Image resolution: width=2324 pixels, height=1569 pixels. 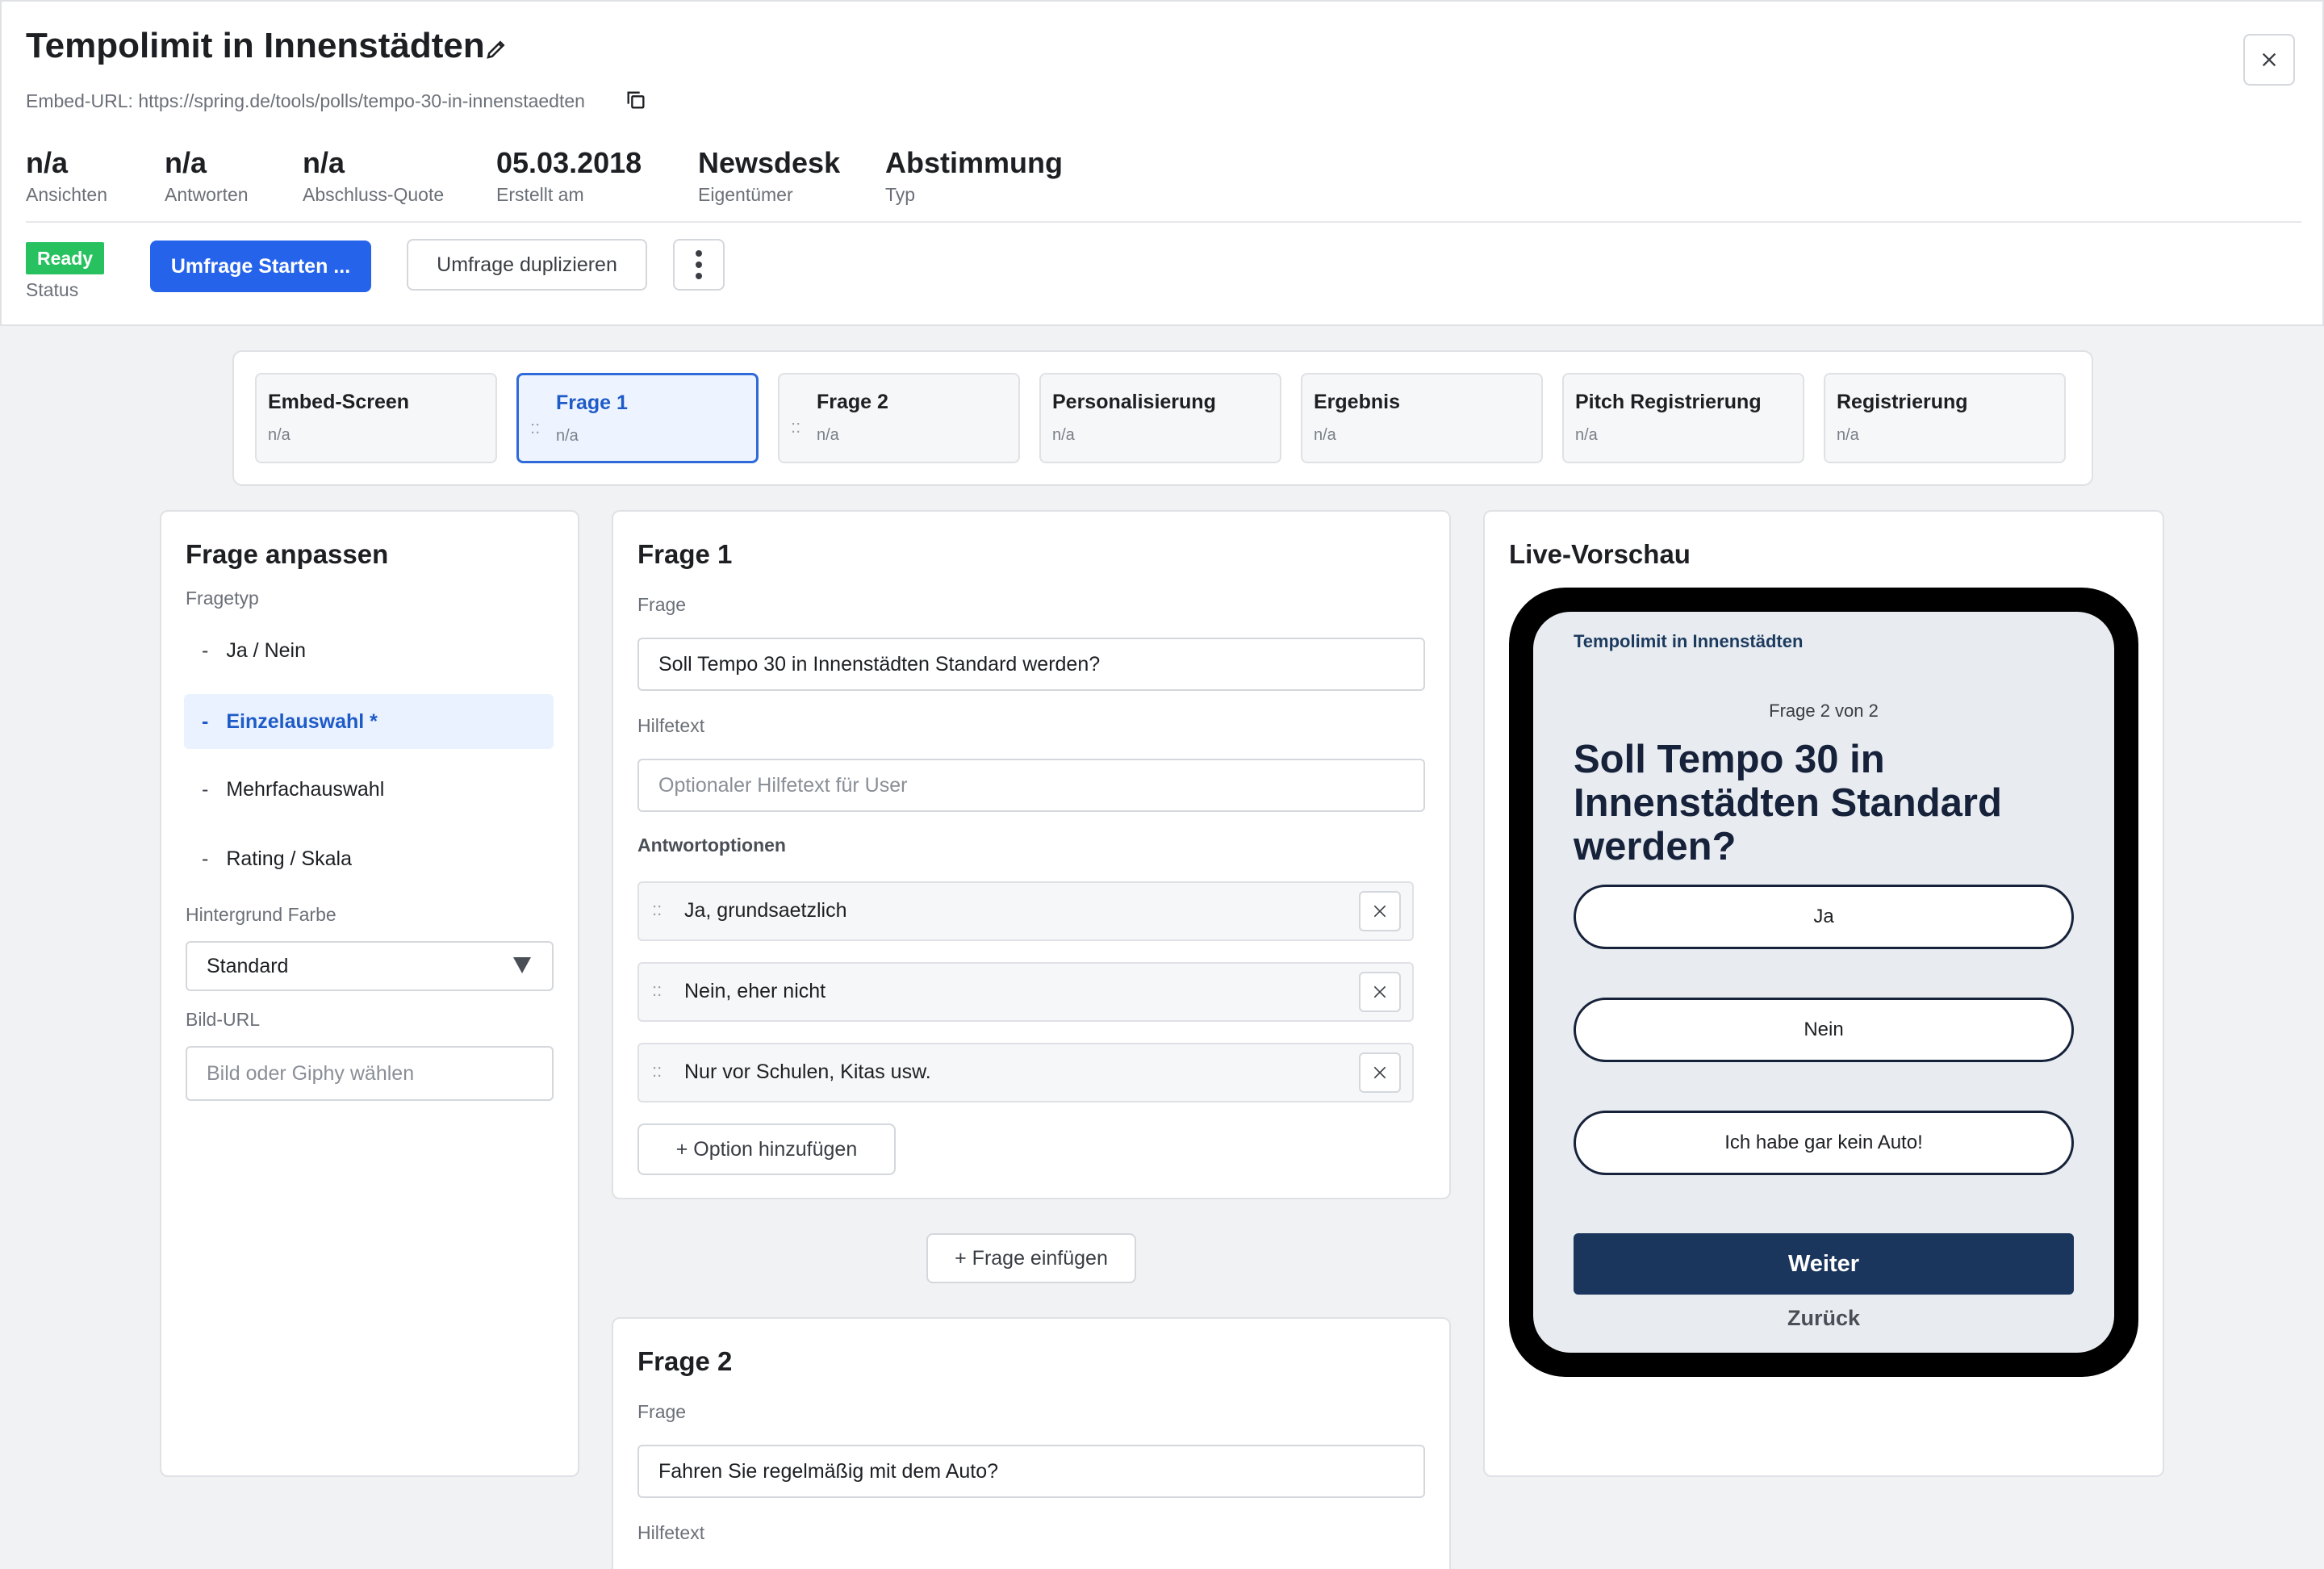 What do you see at coordinates (711, 846) in the screenshot?
I see `answer-options-label: Antwortoptionen` at bounding box center [711, 846].